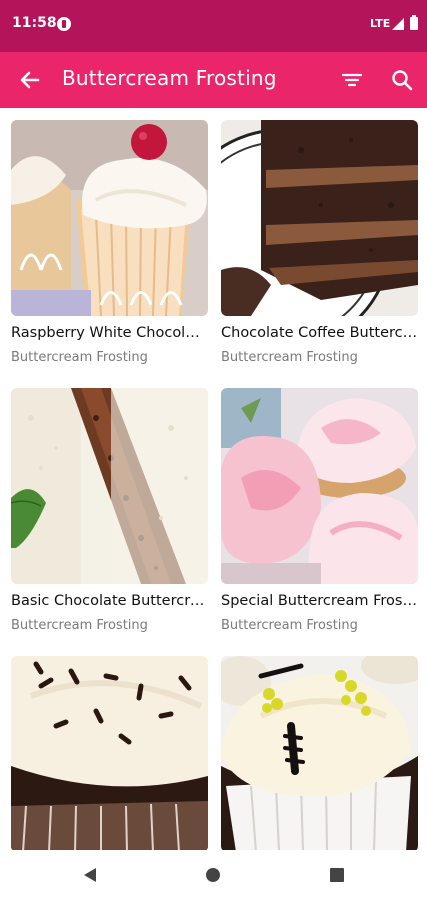  What do you see at coordinates (319, 333) in the screenshot?
I see `recipe-title: Chocolate Coffee Buttercream` at bounding box center [319, 333].